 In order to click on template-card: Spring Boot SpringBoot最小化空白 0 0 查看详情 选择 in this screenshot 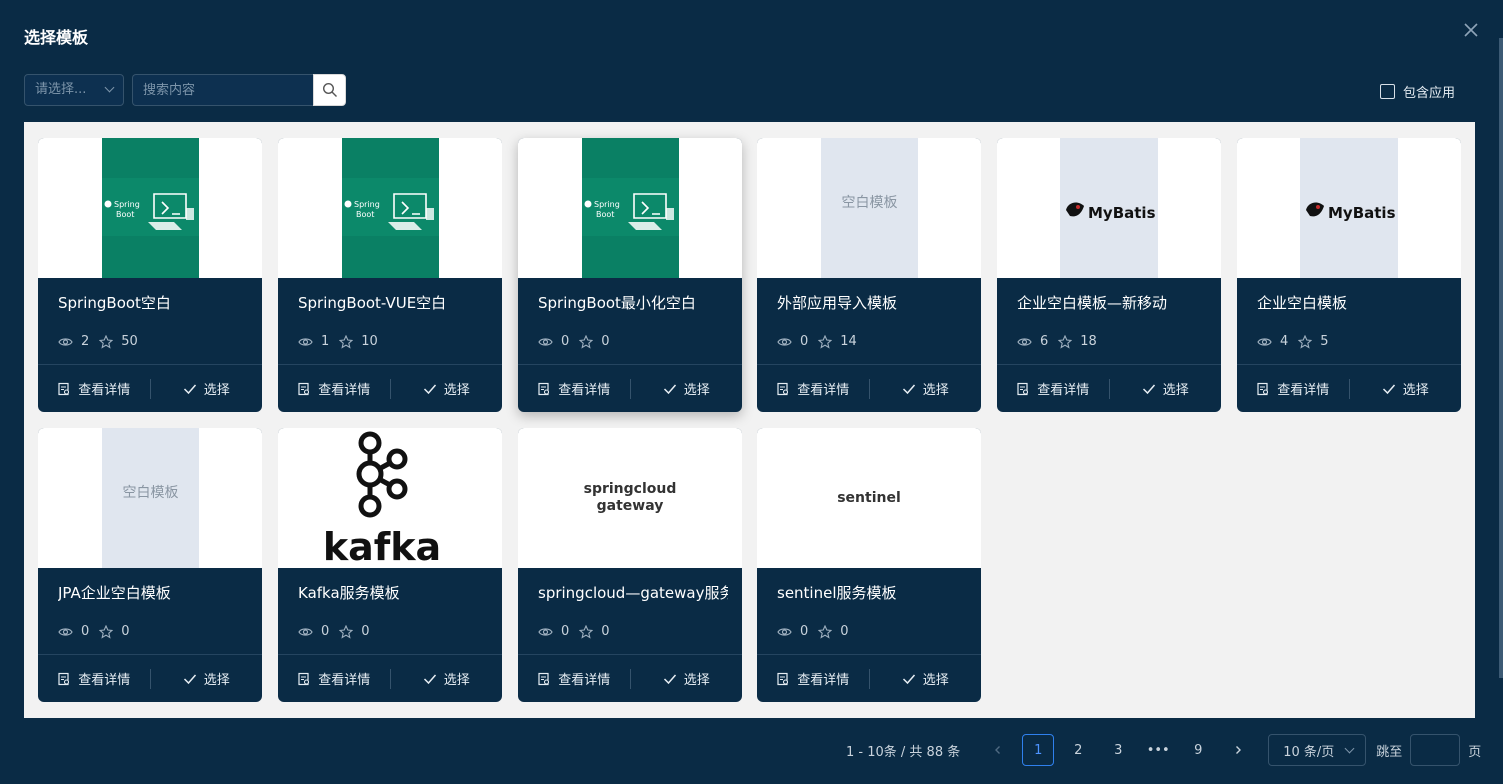, I will do `click(630, 275)`.